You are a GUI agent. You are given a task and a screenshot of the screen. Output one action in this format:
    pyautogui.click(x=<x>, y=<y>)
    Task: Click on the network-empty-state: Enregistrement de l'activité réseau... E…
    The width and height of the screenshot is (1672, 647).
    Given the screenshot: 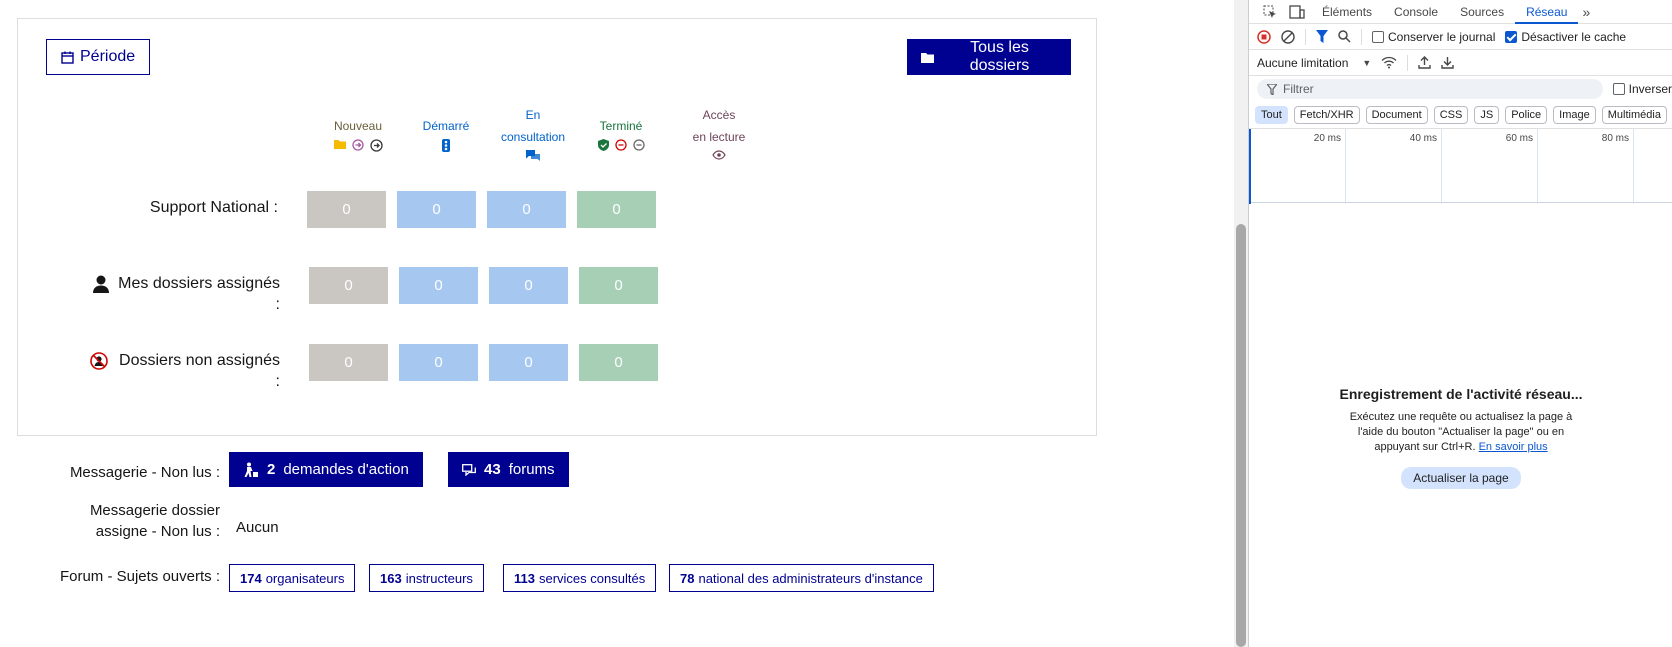 What is the action you would take?
    pyautogui.click(x=1460, y=437)
    